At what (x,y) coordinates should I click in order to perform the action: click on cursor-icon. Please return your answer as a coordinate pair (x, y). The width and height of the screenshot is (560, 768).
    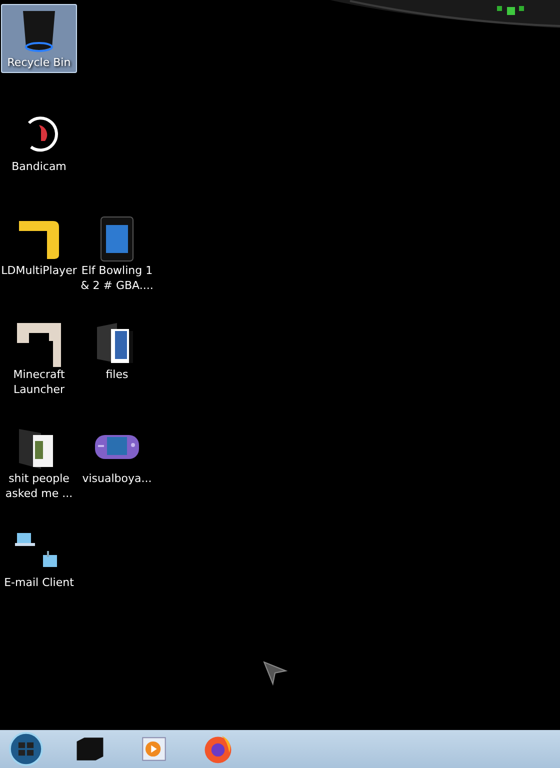
    Looking at the image, I should click on (275, 673).